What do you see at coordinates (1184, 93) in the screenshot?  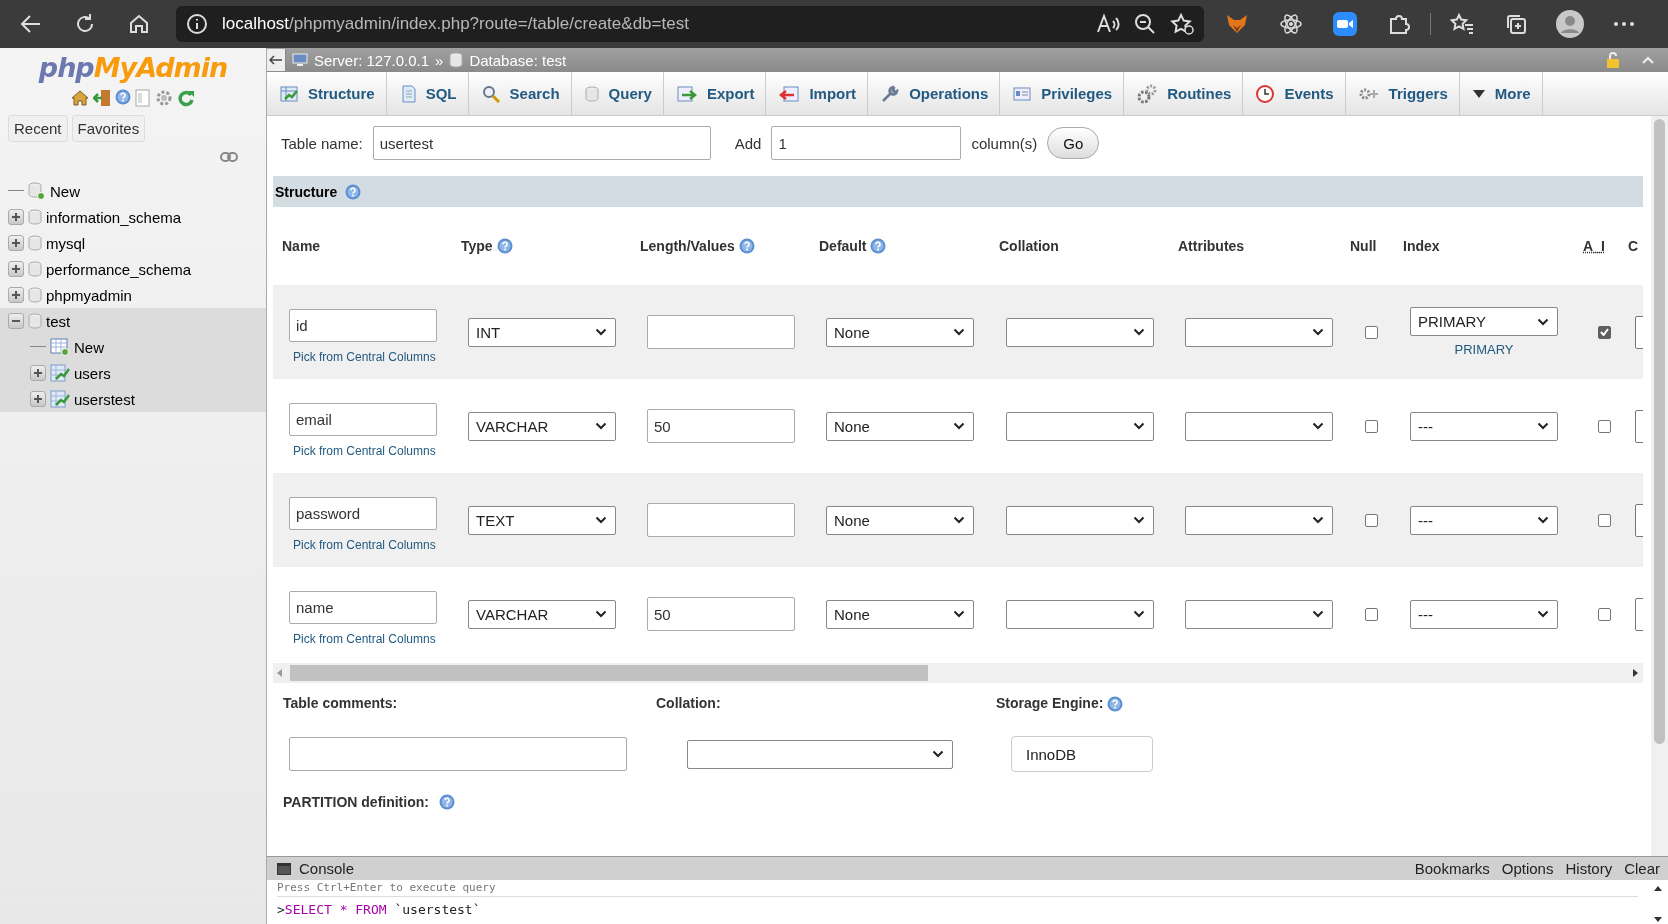 I see `tab: Routines` at bounding box center [1184, 93].